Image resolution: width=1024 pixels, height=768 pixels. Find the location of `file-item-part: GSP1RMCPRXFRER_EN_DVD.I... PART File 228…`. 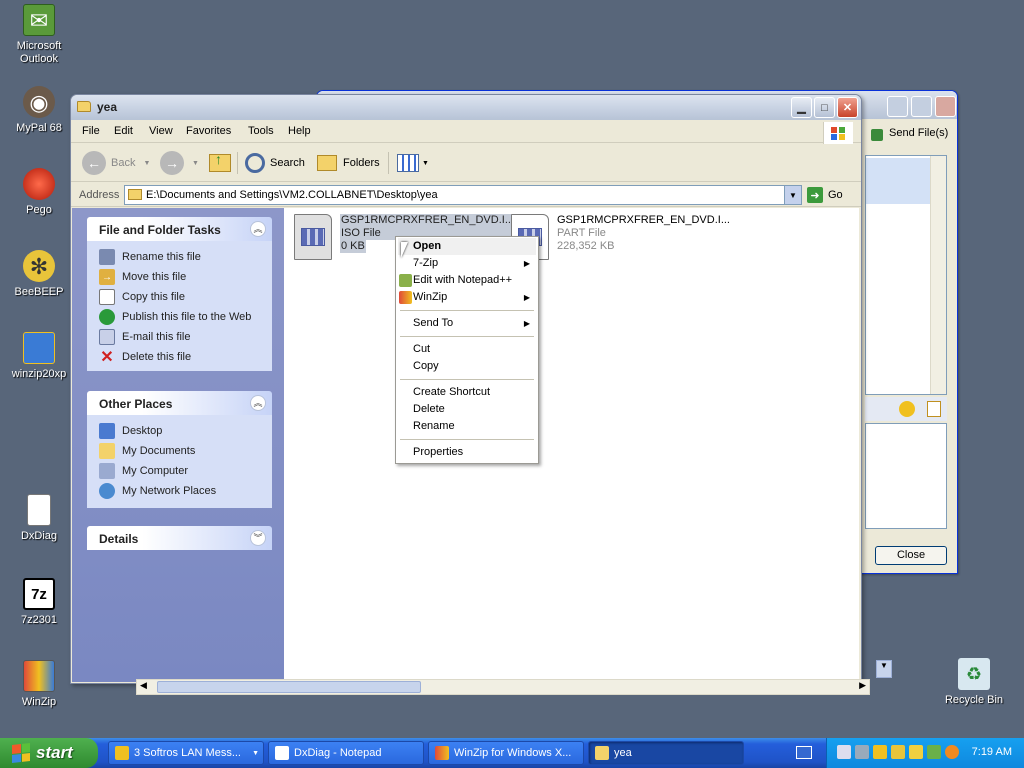

file-item-part: GSP1RMCPRXFRER_EN_DVD.I... PART File 228… is located at coordinates (620, 238).